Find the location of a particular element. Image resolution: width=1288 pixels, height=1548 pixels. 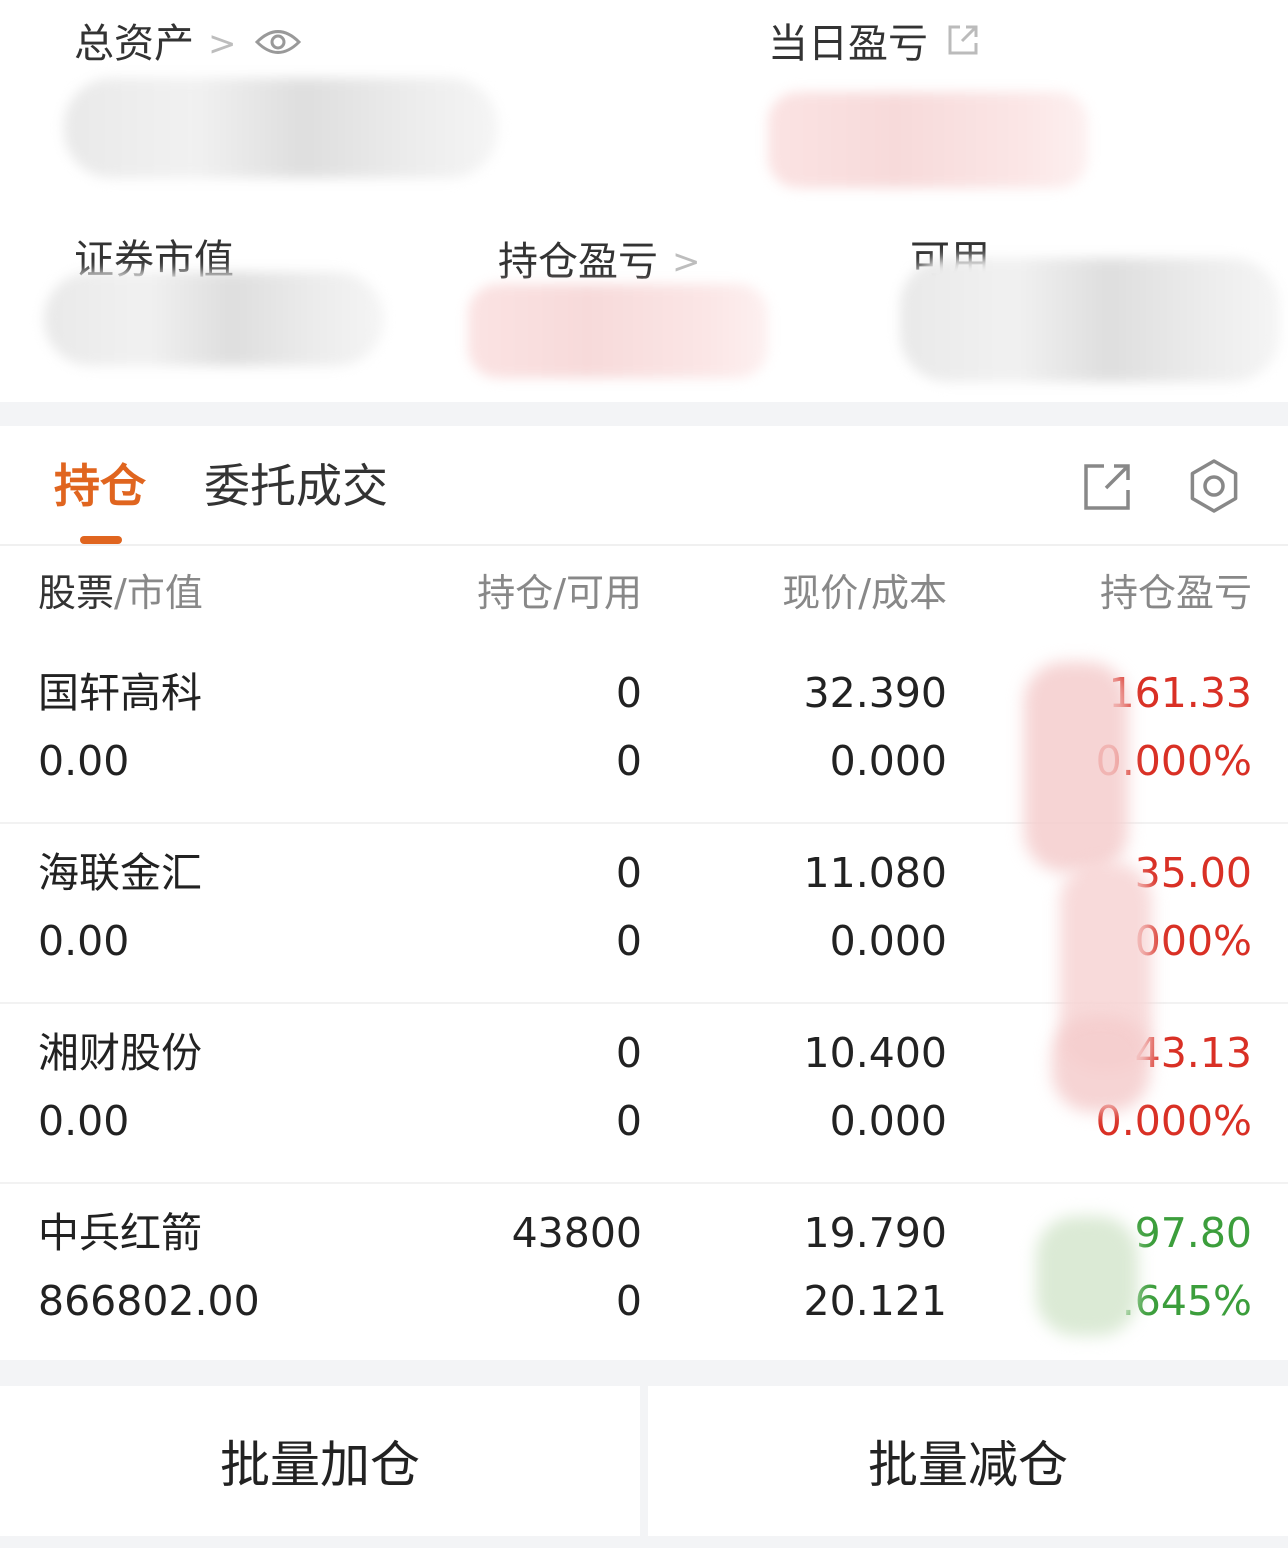

header-price-cost: 现价/成本 is located at coordinates (864, 593).